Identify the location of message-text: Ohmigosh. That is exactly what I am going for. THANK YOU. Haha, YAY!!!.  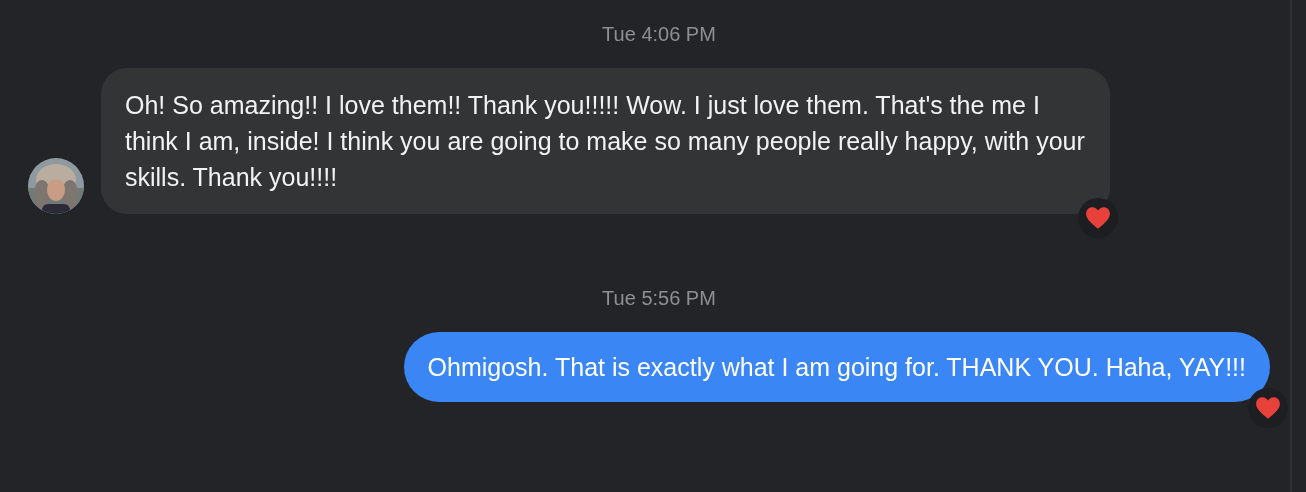
(836, 367).